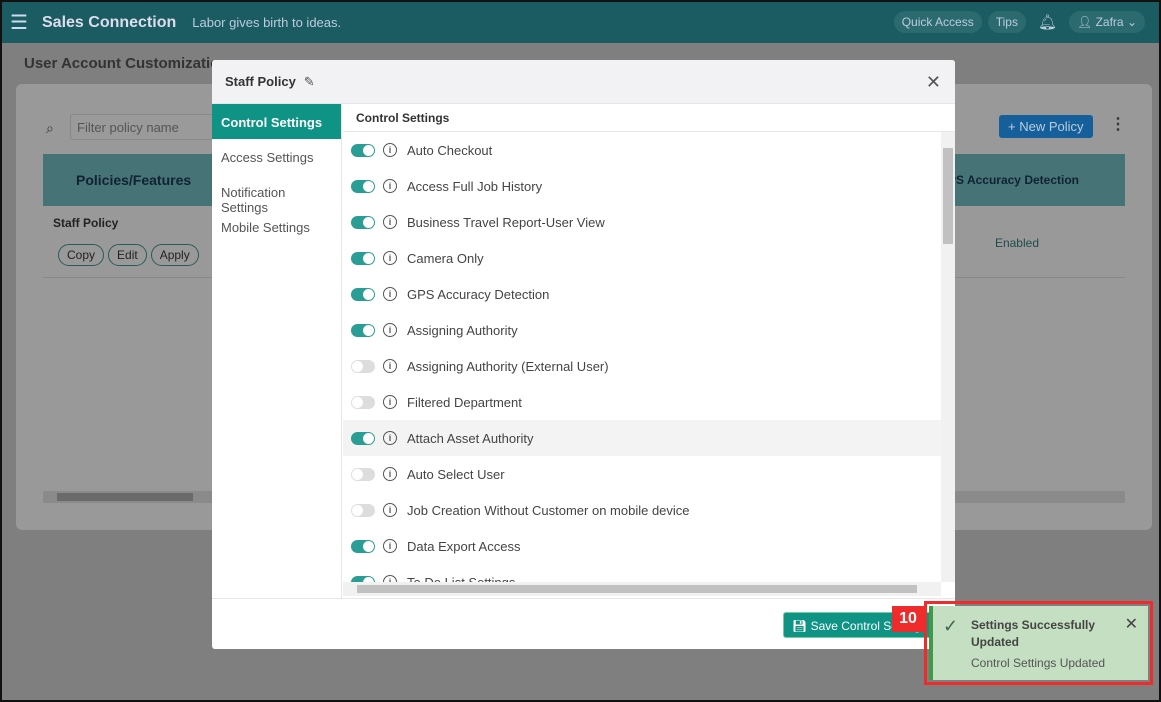  What do you see at coordinates (951, 626) in the screenshot?
I see `check-icon: ✓` at bounding box center [951, 626].